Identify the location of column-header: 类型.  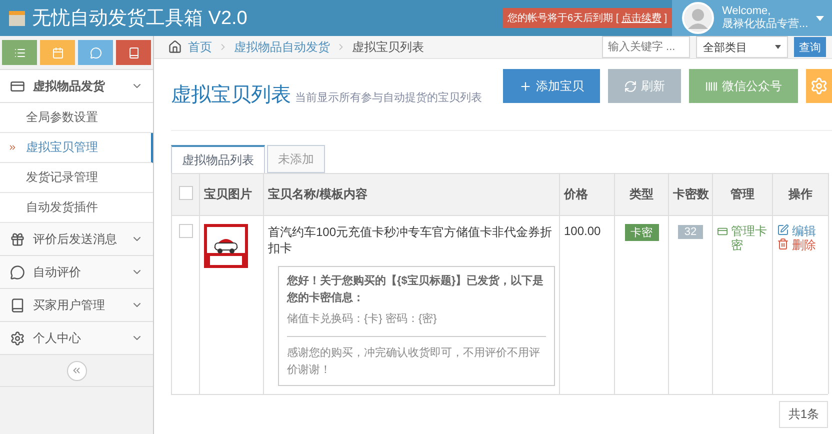
(641, 195).